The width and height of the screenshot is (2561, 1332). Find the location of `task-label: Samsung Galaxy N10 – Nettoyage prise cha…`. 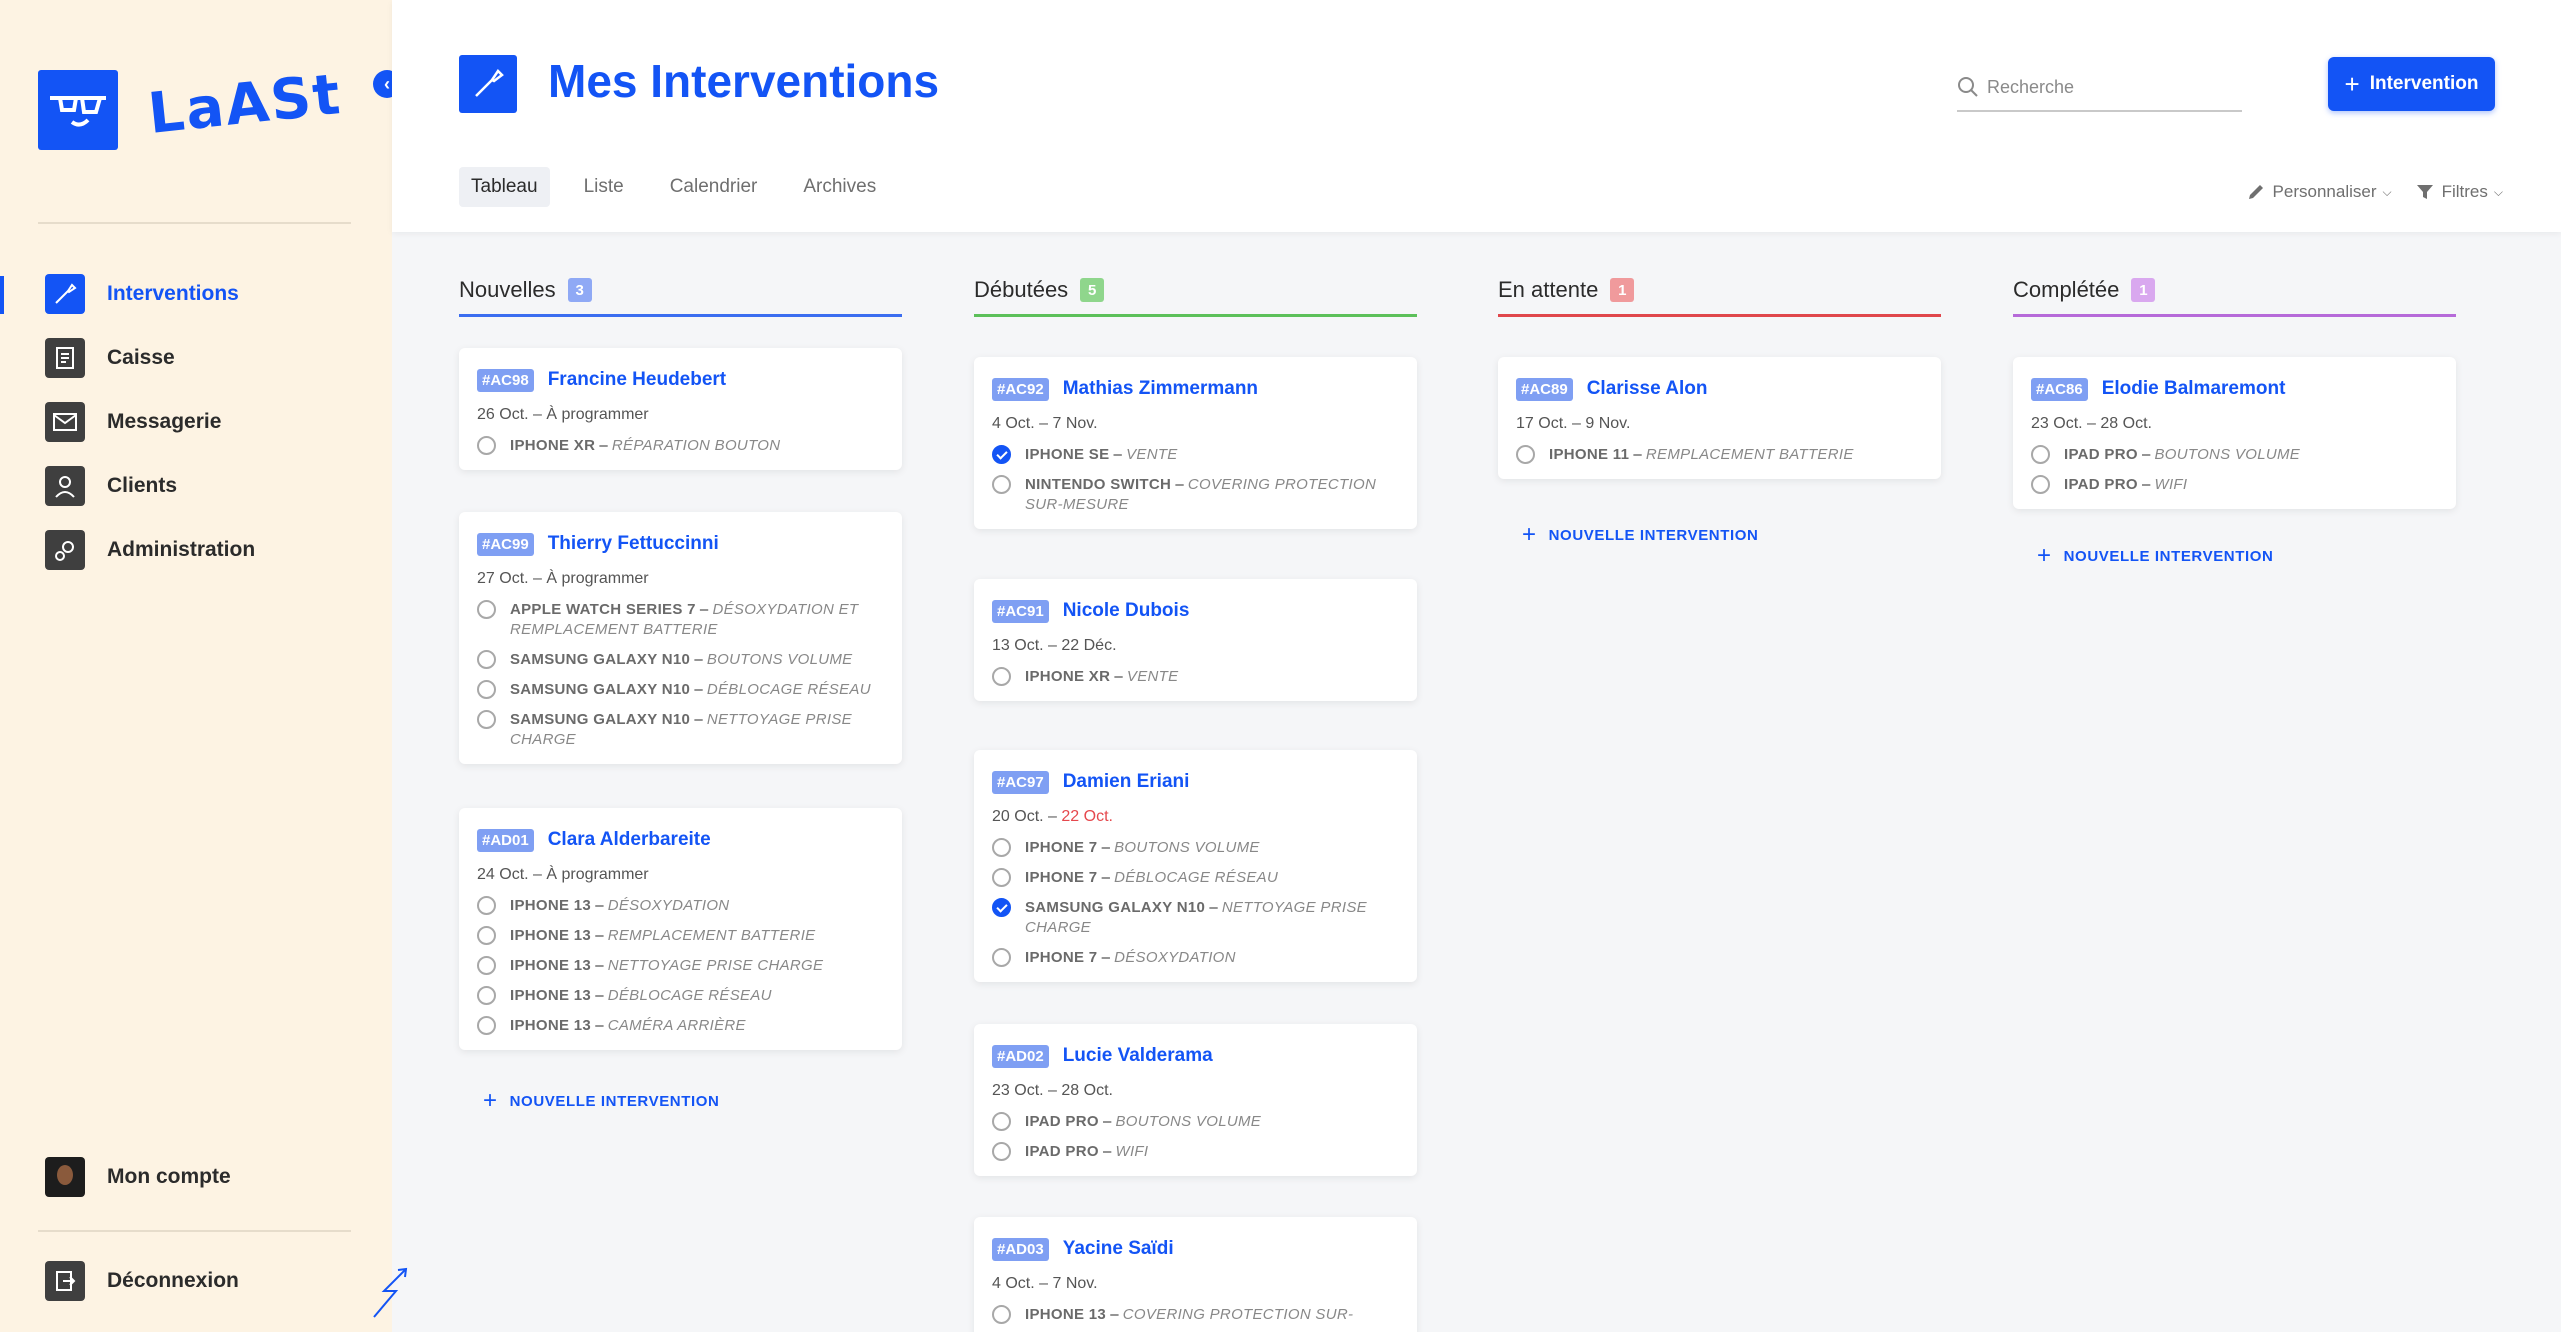

task-label: Samsung Galaxy N10 – Nettoyage prise cha… is located at coordinates (1212, 918).